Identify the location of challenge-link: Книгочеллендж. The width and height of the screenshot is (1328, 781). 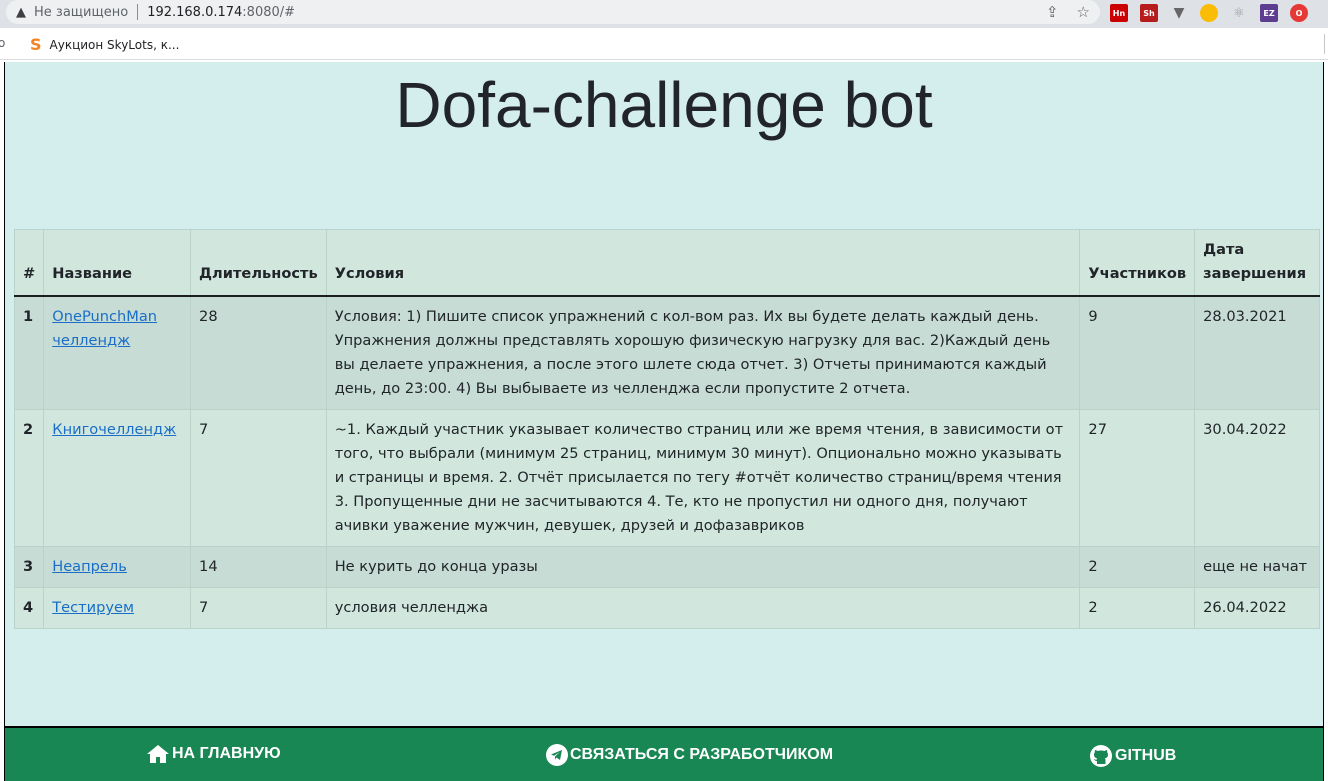
(114, 429).